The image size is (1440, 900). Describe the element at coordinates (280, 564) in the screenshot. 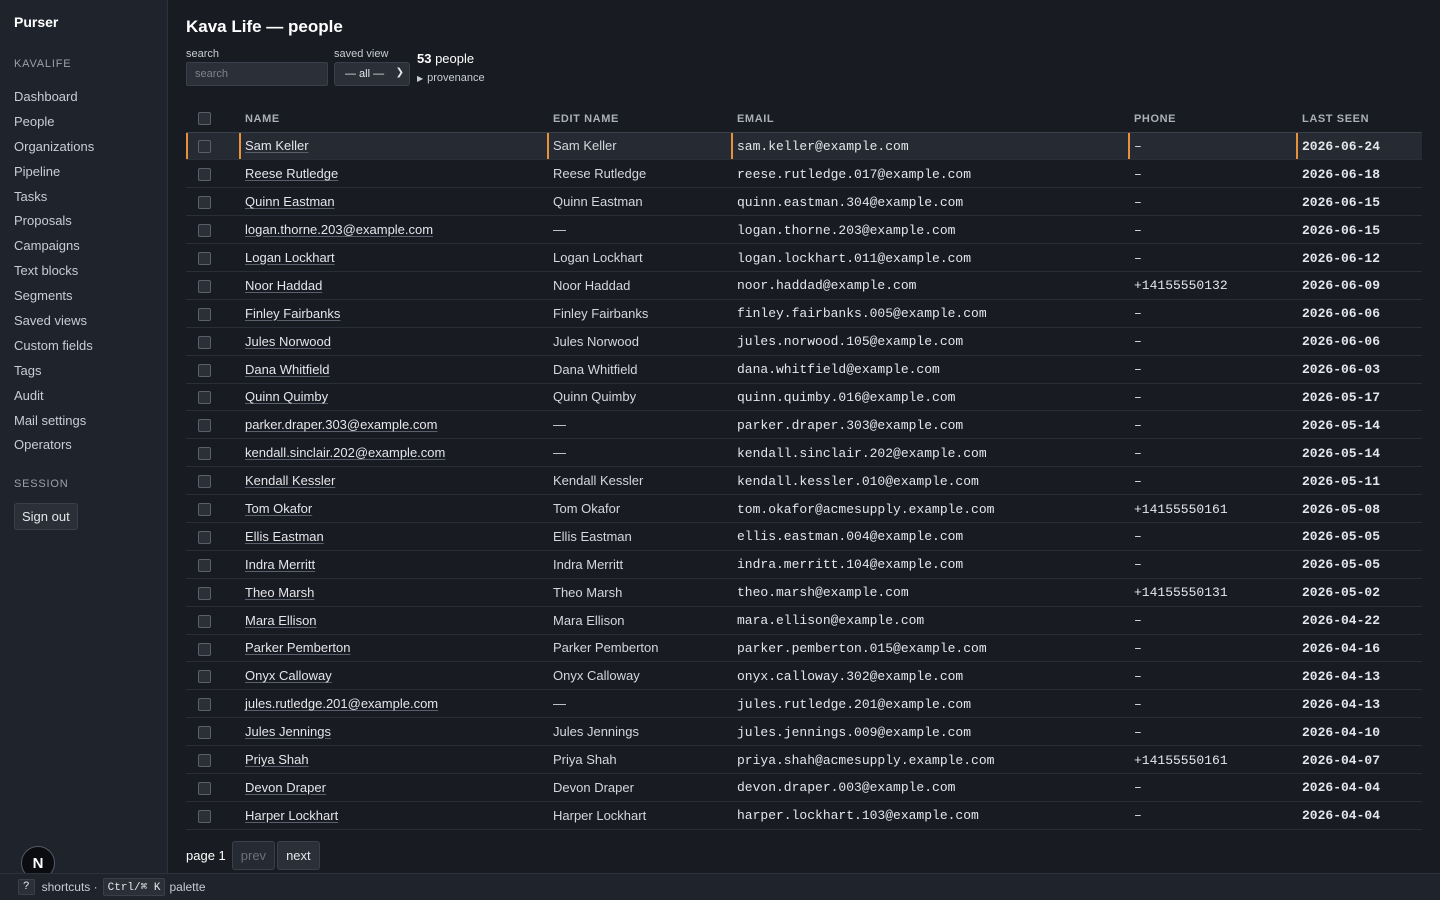

I see `person-name-link: Indra Merritt` at that location.